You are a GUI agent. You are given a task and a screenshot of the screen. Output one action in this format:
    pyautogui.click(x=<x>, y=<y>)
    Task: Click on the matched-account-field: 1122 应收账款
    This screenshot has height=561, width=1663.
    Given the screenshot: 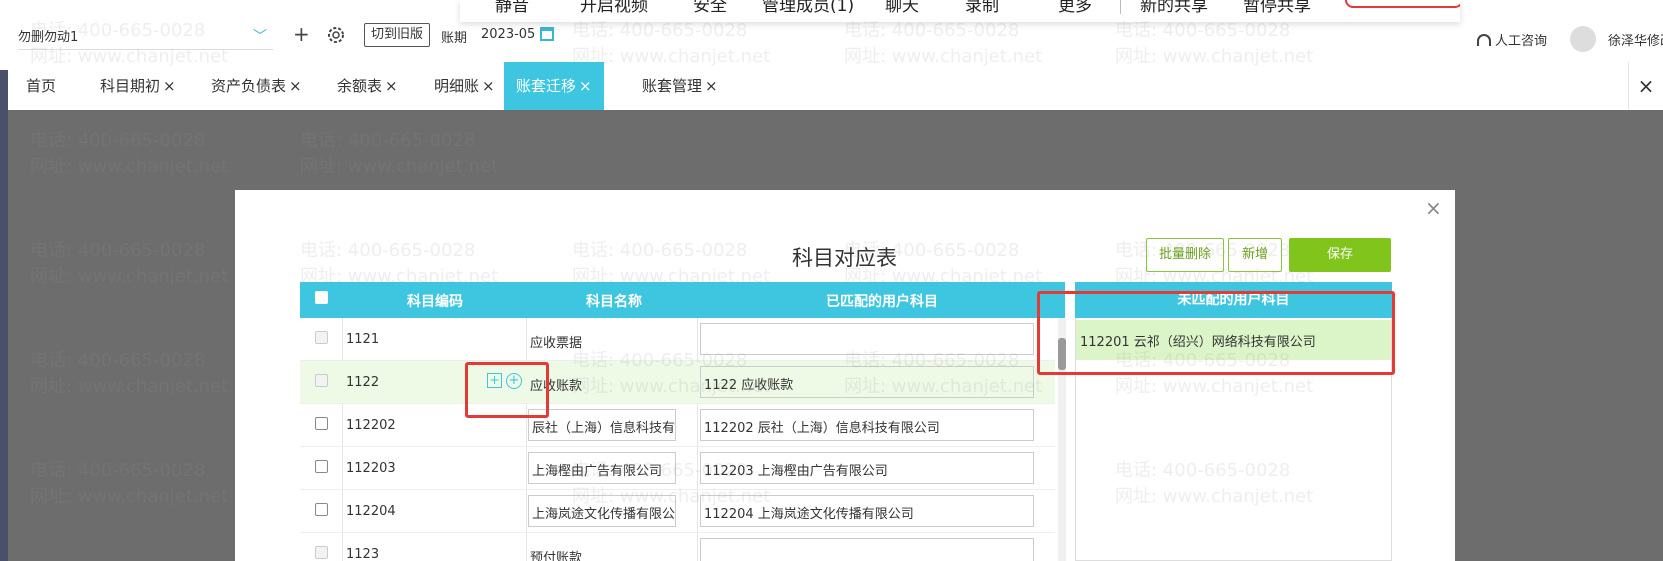 What is the action you would take?
    pyautogui.click(x=867, y=382)
    